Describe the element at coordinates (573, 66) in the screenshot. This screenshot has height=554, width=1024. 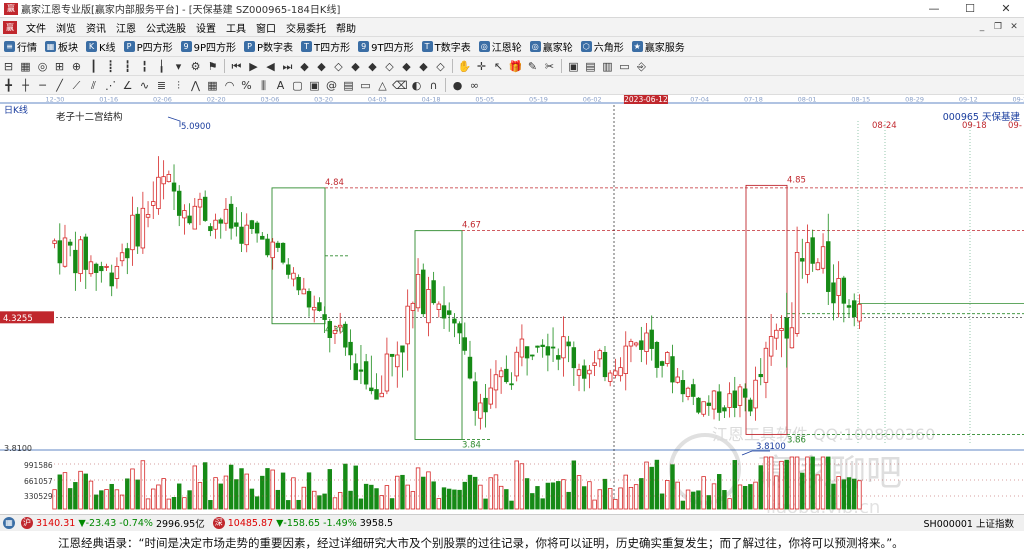
I see `picture-icon: ▣` at that location.